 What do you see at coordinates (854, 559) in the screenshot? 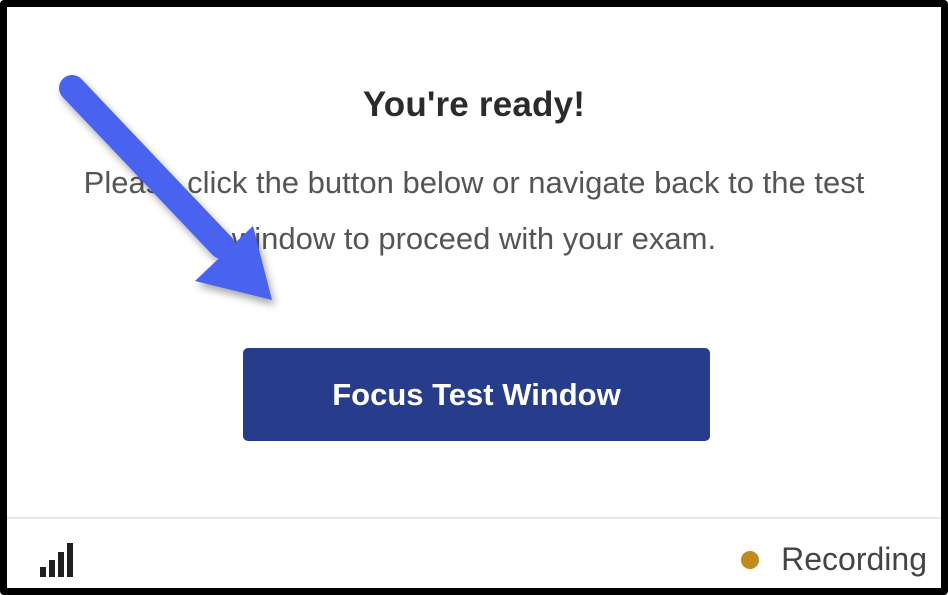
I see `recording-label: Recording` at bounding box center [854, 559].